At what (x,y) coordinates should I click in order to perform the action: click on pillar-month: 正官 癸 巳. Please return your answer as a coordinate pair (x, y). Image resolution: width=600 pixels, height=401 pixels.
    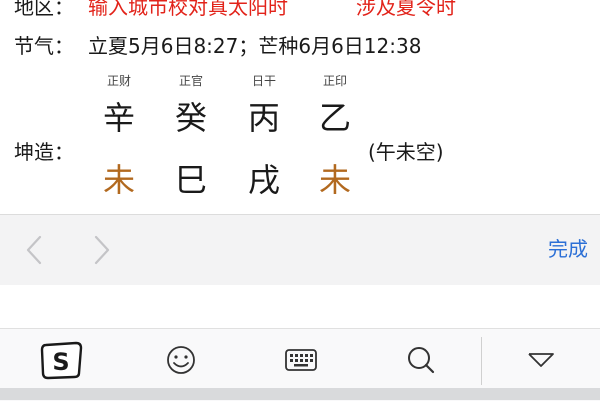
    Looking at the image, I should click on (191, 135).